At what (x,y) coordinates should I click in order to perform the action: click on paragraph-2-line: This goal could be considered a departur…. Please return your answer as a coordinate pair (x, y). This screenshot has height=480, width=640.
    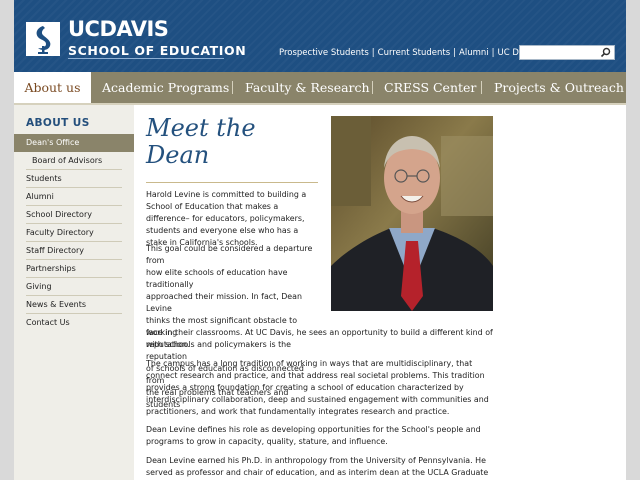
    Looking at the image, I should click on (229, 254).